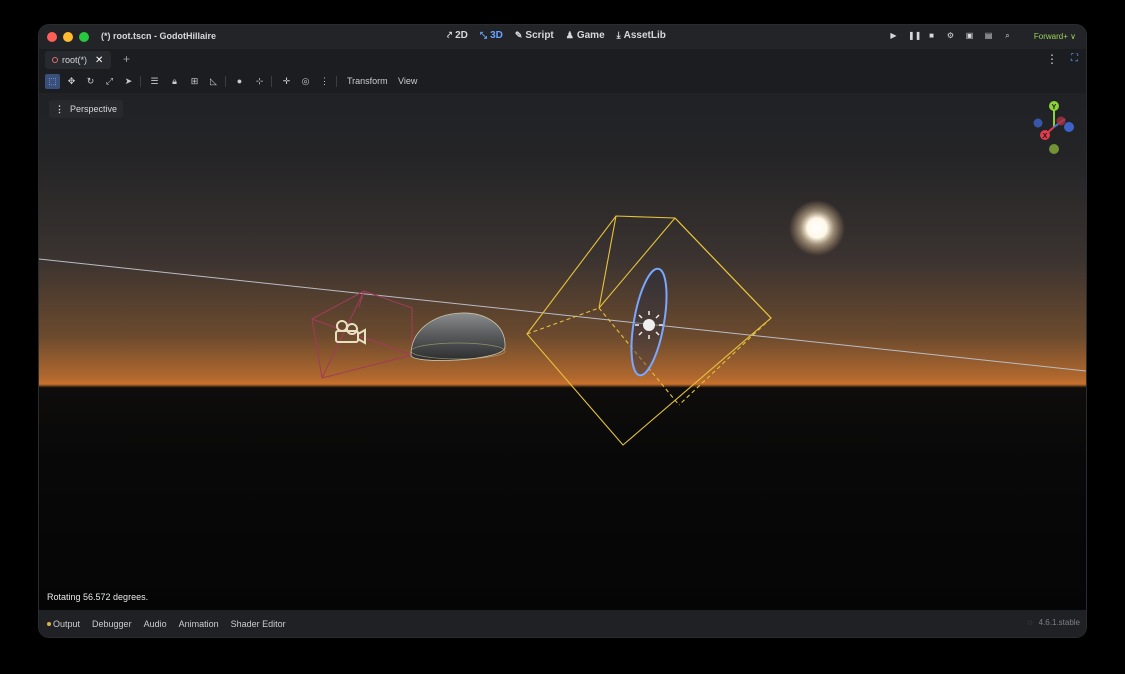  I want to click on tab-output: Output, so click(63, 624).